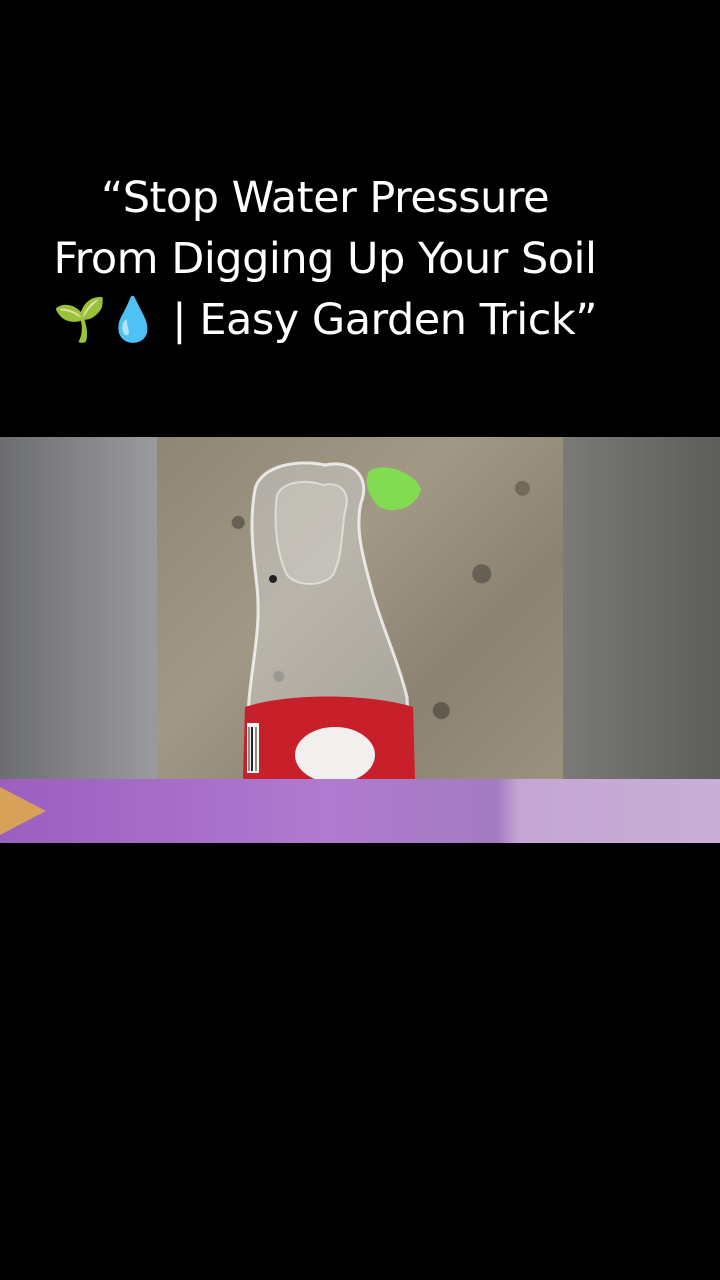 This screenshot has width=720, height=1280. Describe the element at coordinates (360, 811) in the screenshot. I see `purple-banner` at that location.